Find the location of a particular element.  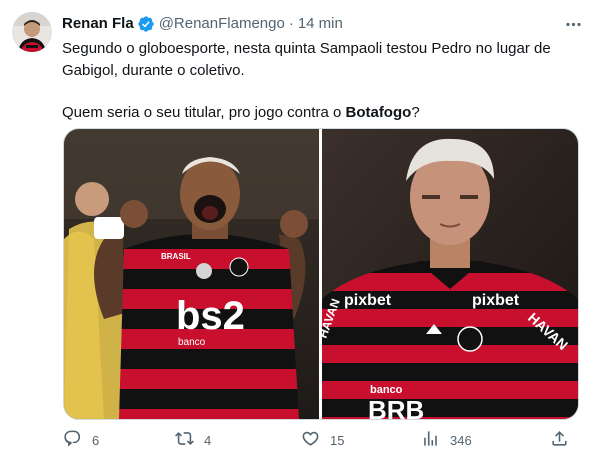

tweet-header: Renan Fla @RenanFlamengo · 14 min is located at coordinates (326, 24).